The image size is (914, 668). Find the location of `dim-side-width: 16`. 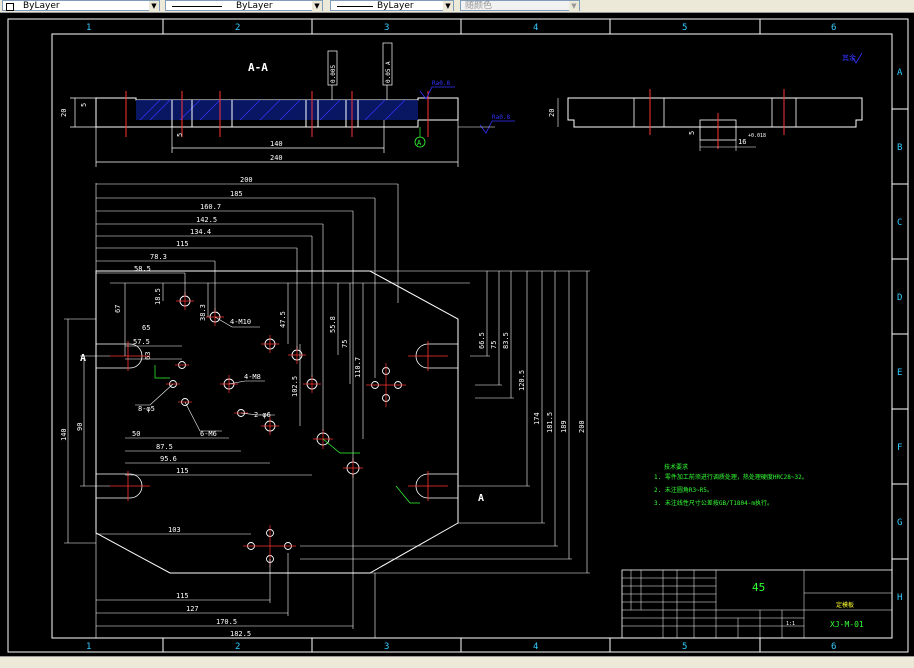

dim-side-width: 16 is located at coordinates (742, 142).